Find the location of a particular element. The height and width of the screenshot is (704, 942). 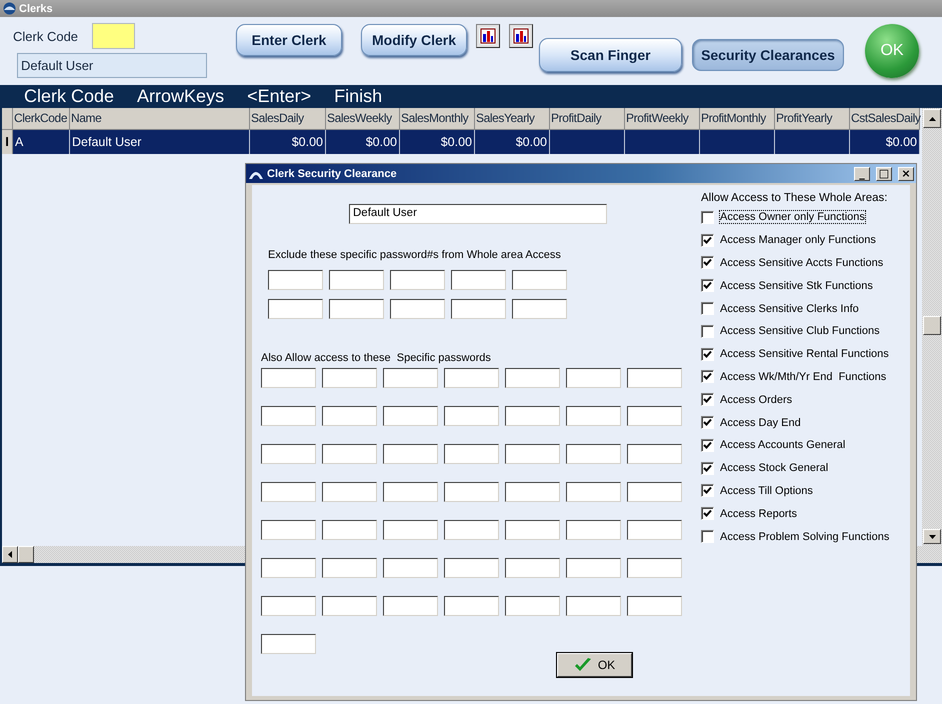

button: Scan Finger is located at coordinates (610, 55).